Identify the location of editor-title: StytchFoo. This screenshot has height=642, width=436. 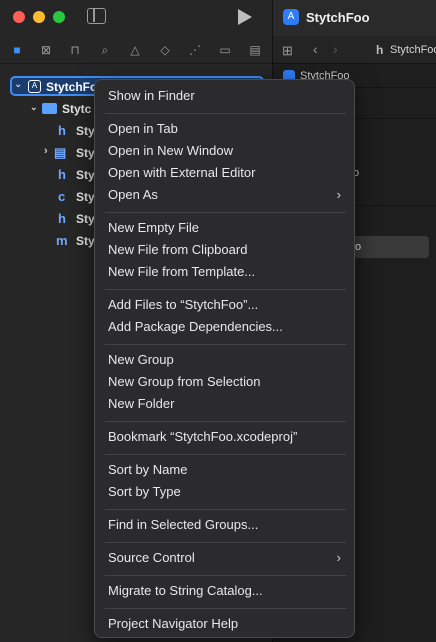
(338, 17).